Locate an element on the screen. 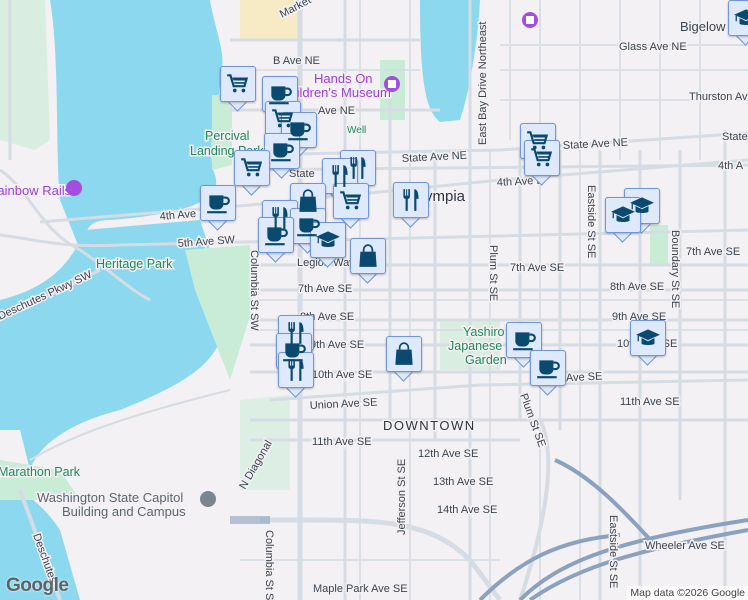 The image size is (748, 600). street-label: Columbia St SW is located at coordinates (269, 565).